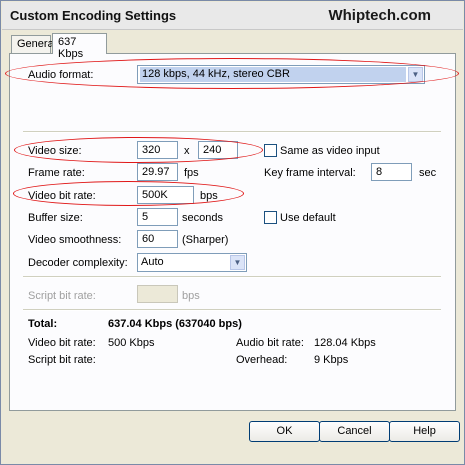 This screenshot has width=465, height=465. What do you see at coordinates (270, 343) in the screenshot?
I see `summary-audio-label: Audio bit rate:` at bounding box center [270, 343].